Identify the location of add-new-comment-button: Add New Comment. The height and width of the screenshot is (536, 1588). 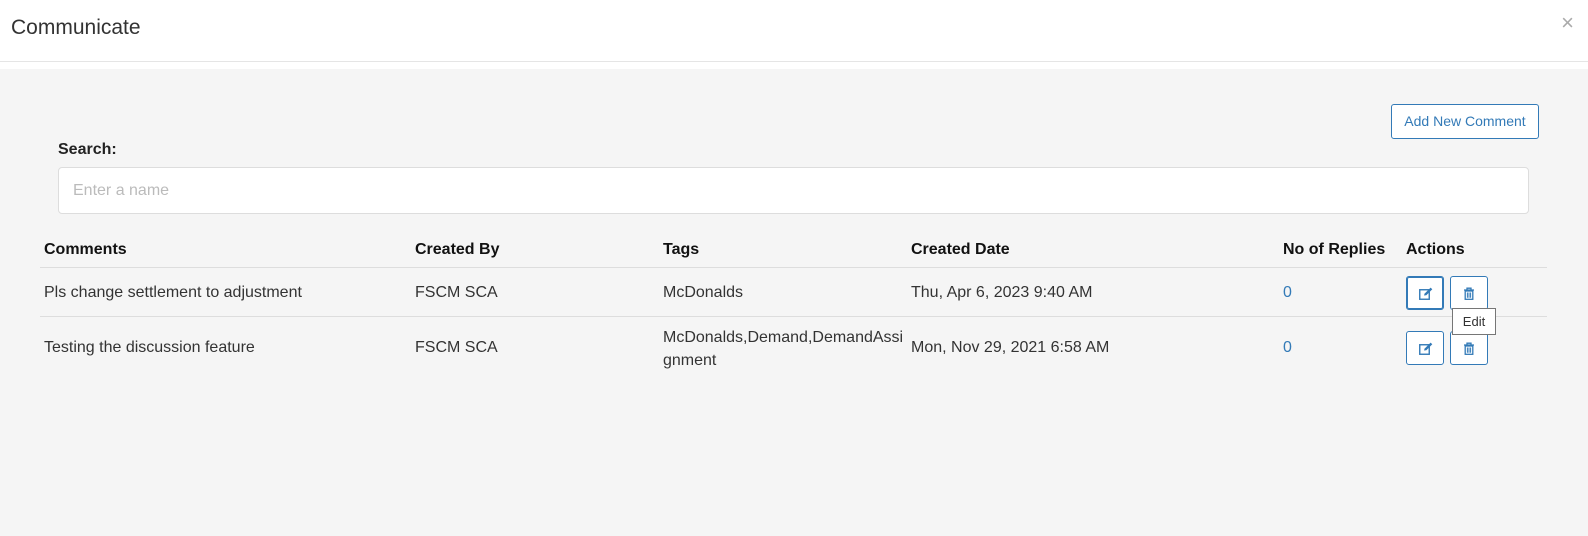
(1465, 121).